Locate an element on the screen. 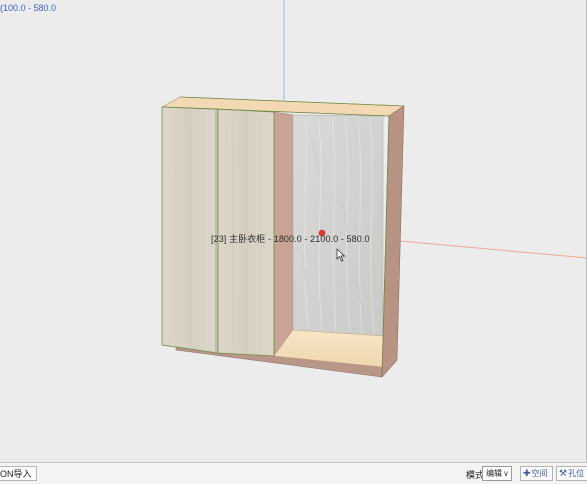 This screenshot has width=587, height=484. mode-select: 编辑 ∨ is located at coordinates (497, 473).